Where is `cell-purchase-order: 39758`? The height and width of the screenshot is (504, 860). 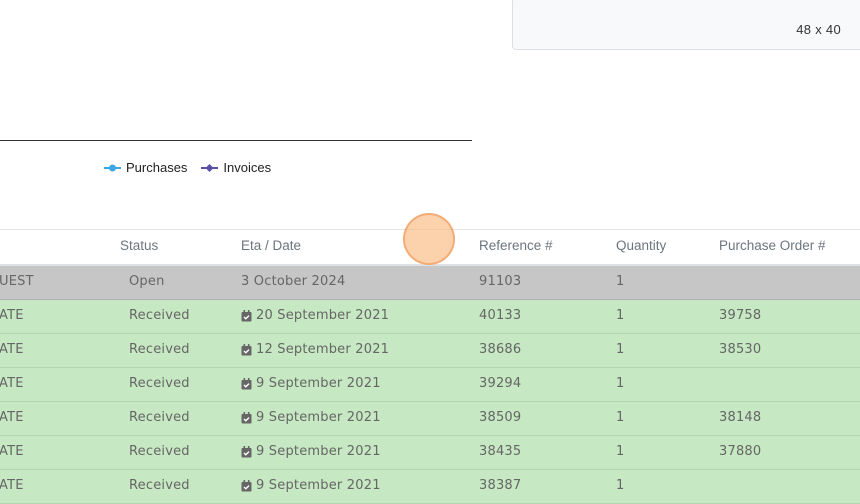 cell-purchase-order: 39758 is located at coordinates (740, 315).